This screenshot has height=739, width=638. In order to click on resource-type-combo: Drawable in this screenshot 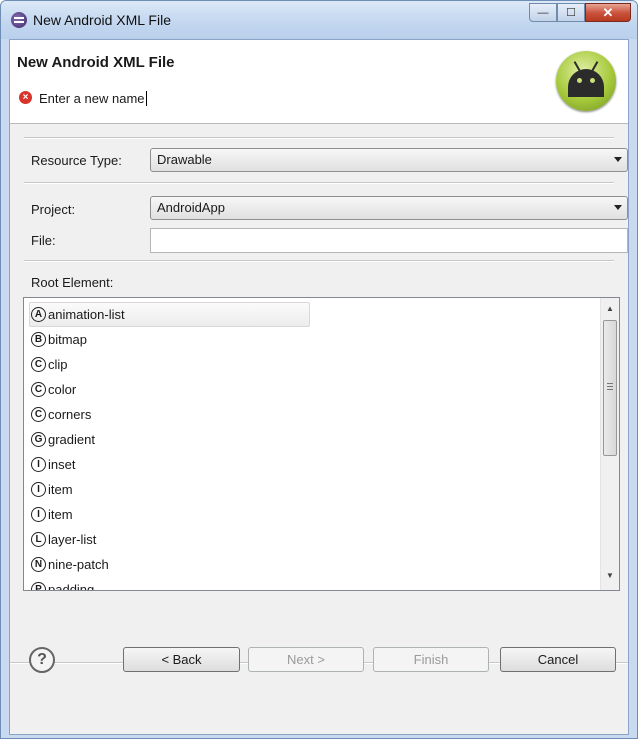, I will do `click(389, 160)`.